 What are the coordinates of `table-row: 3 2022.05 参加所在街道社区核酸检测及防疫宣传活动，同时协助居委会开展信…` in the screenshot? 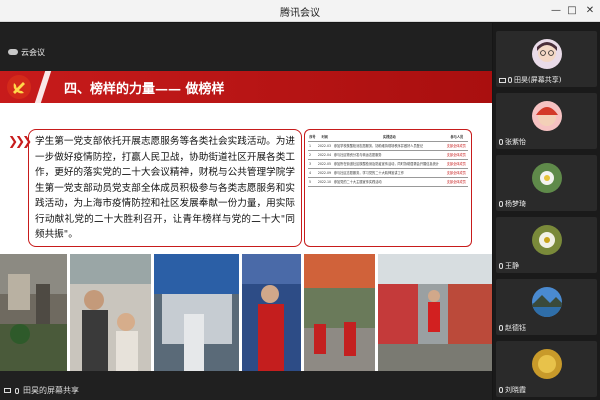 It's located at (388, 164).